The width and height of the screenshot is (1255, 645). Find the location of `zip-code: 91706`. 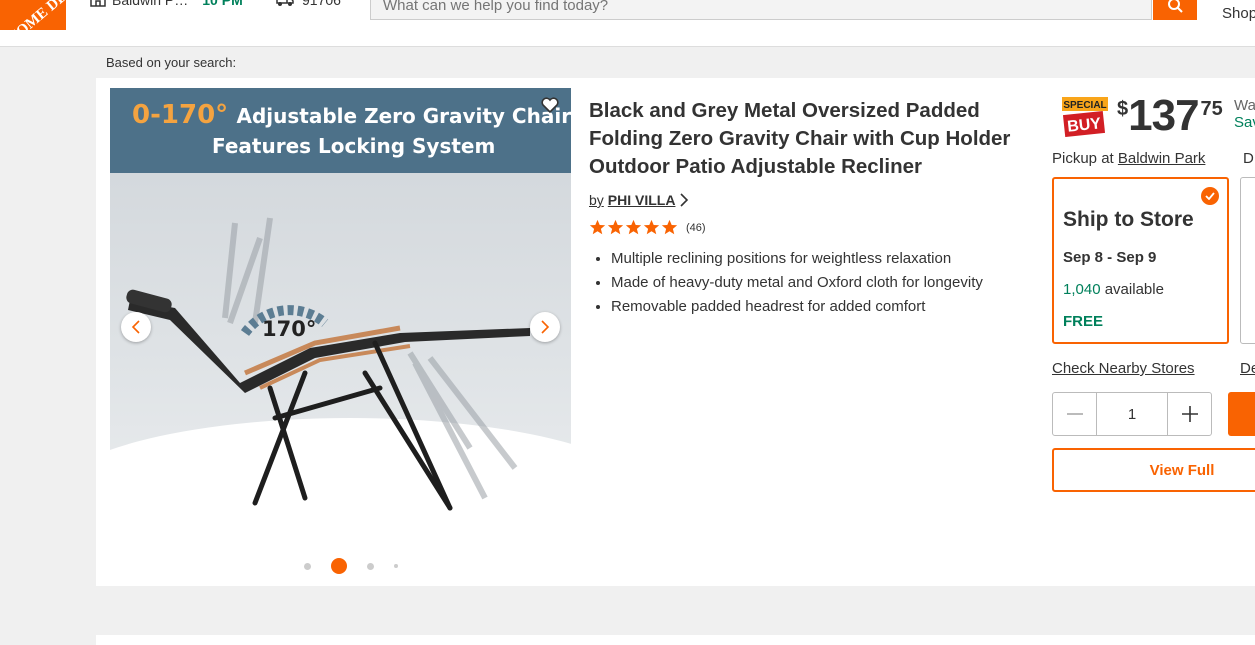

zip-code: 91706 is located at coordinates (321, 4).